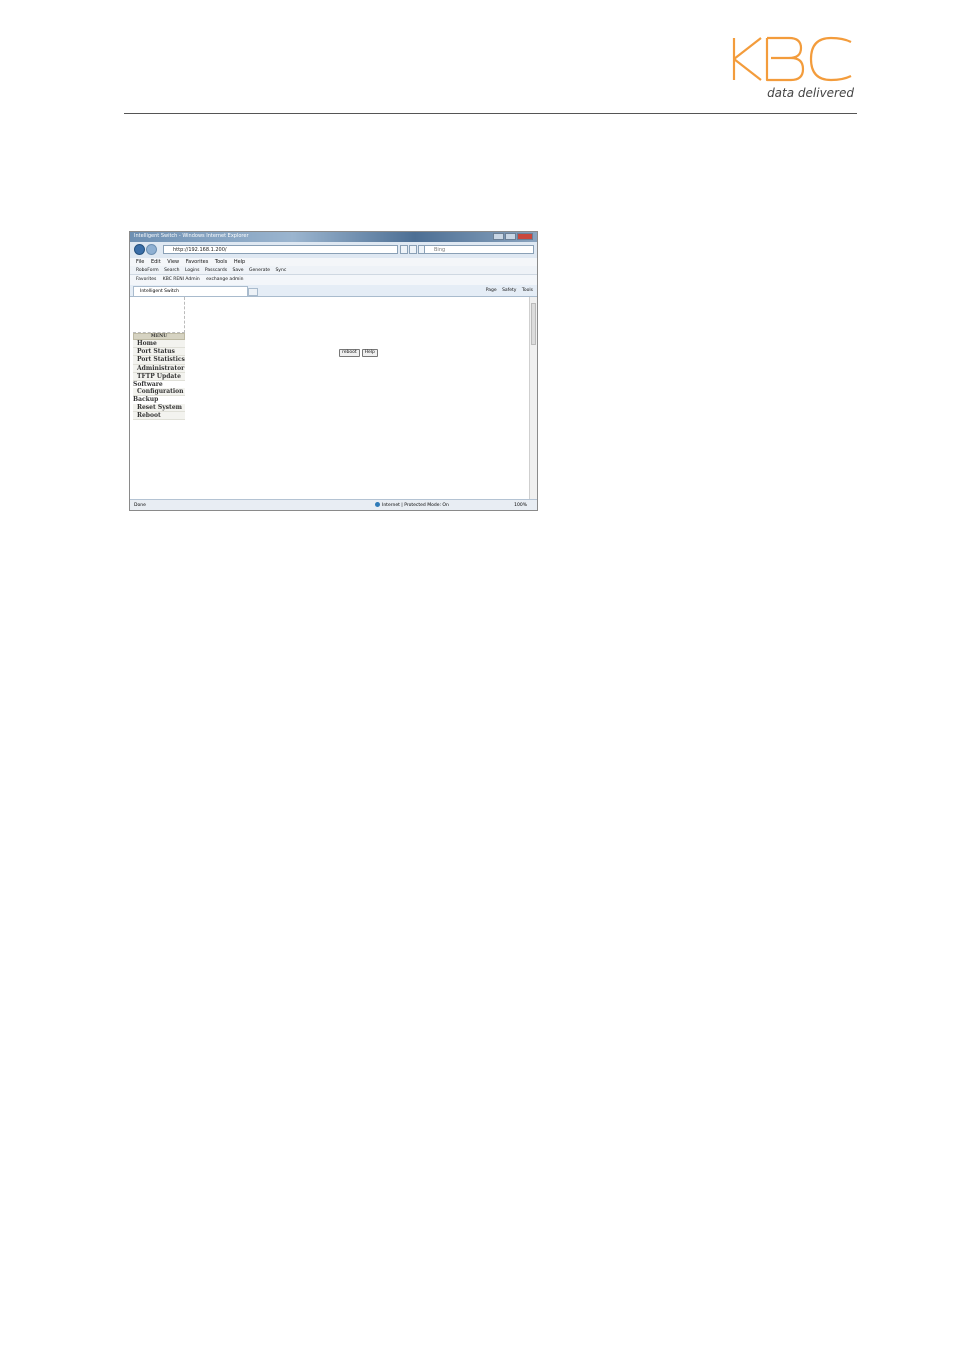 Image resolution: width=954 pixels, height=1350 pixels. Describe the element at coordinates (369, 353) in the screenshot. I see `help-button: Help` at that location.